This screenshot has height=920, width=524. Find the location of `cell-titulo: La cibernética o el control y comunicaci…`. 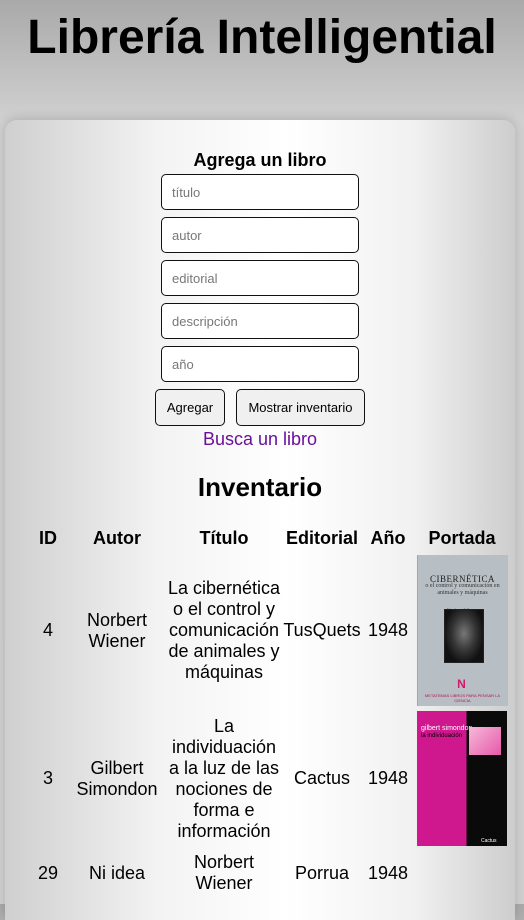

cell-titulo: La cibernética o el control y comunicaci… is located at coordinates (224, 630).